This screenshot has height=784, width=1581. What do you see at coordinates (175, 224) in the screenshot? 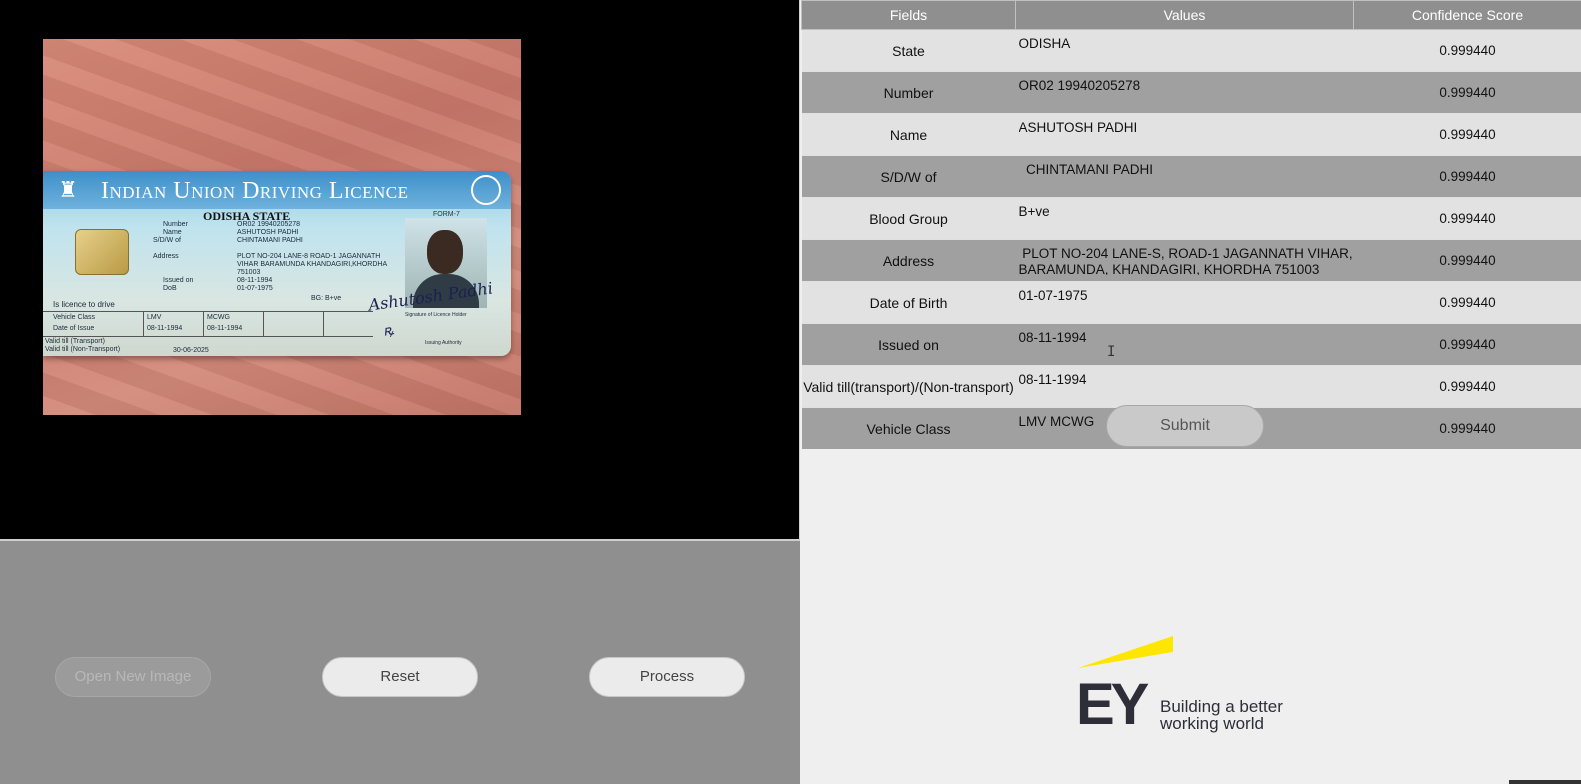
I see `card-label: Number` at bounding box center [175, 224].